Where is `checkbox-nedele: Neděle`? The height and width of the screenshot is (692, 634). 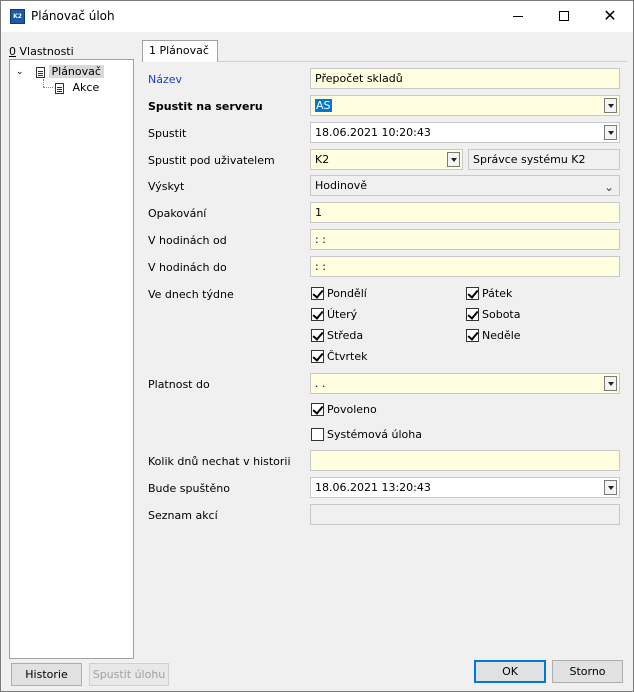 checkbox-nedele: Neděle is located at coordinates (493, 336).